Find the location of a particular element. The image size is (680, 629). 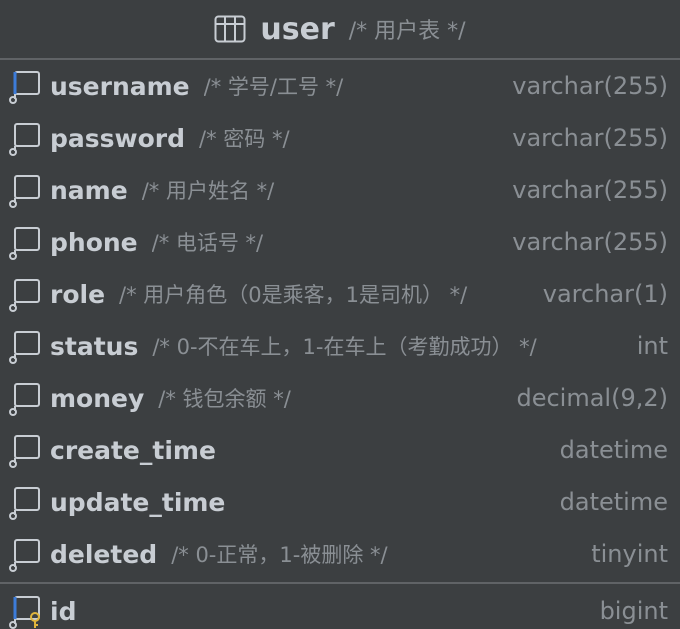

column-index-icon is located at coordinates (25, 86).